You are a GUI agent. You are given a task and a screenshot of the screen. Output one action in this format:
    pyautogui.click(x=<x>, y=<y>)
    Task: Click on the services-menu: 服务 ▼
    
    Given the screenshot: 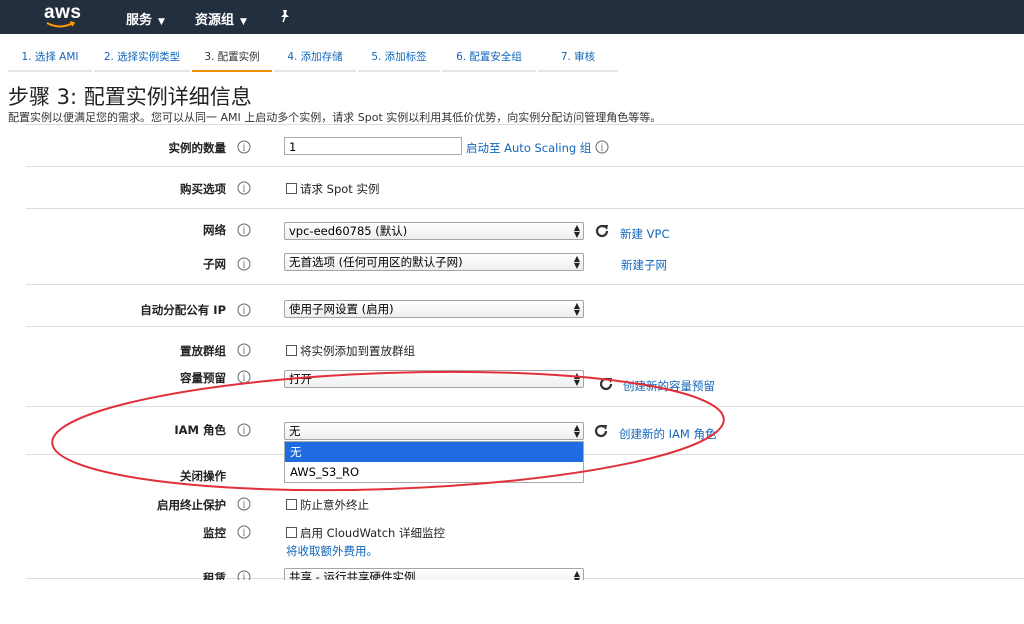 What is the action you would take?
    pyautogui.click(x=145, y=18)
    